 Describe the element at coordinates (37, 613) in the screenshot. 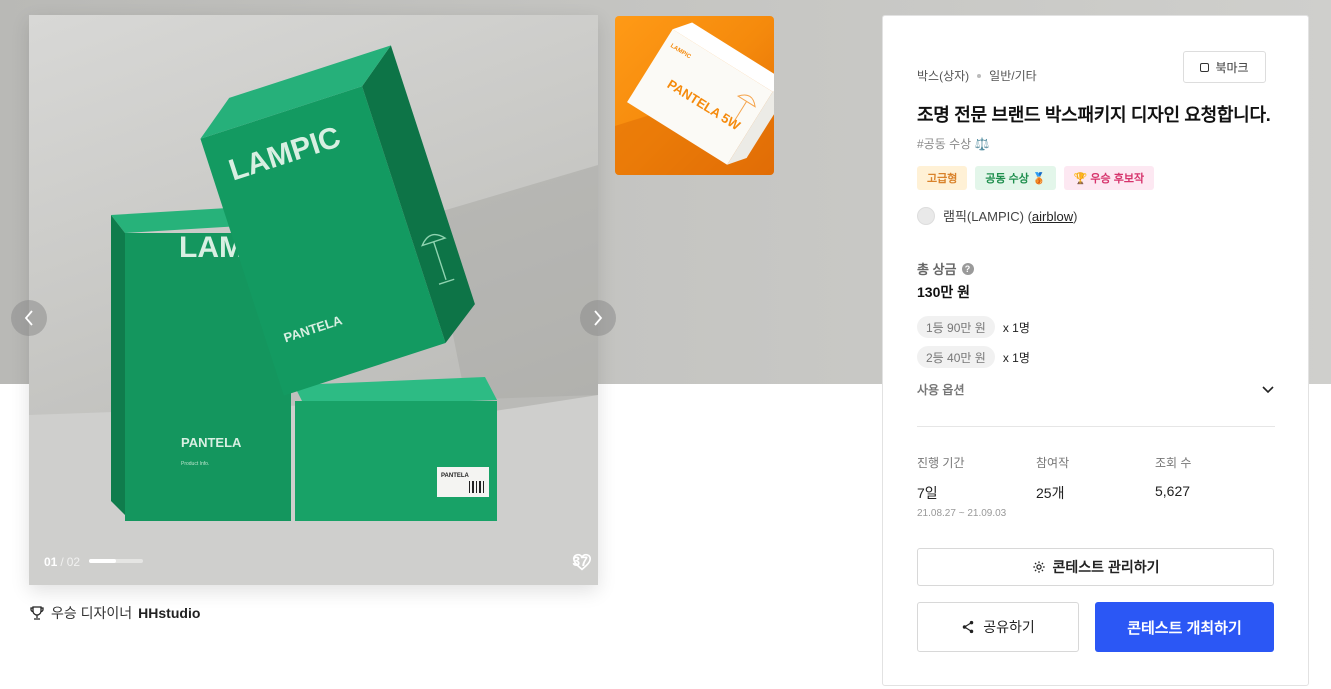

I see `trophy-icon` at that location.